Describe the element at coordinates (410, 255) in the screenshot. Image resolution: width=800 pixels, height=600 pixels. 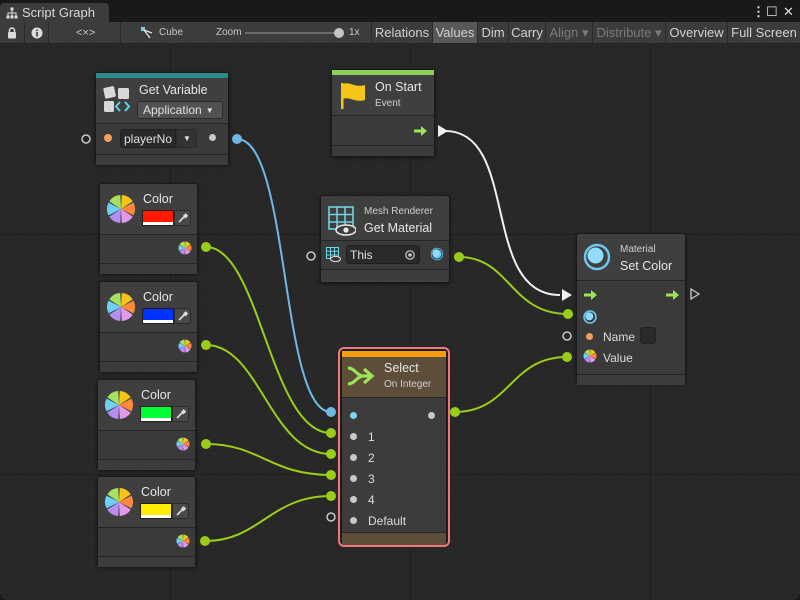
I see `object-picker-icon` at that location.